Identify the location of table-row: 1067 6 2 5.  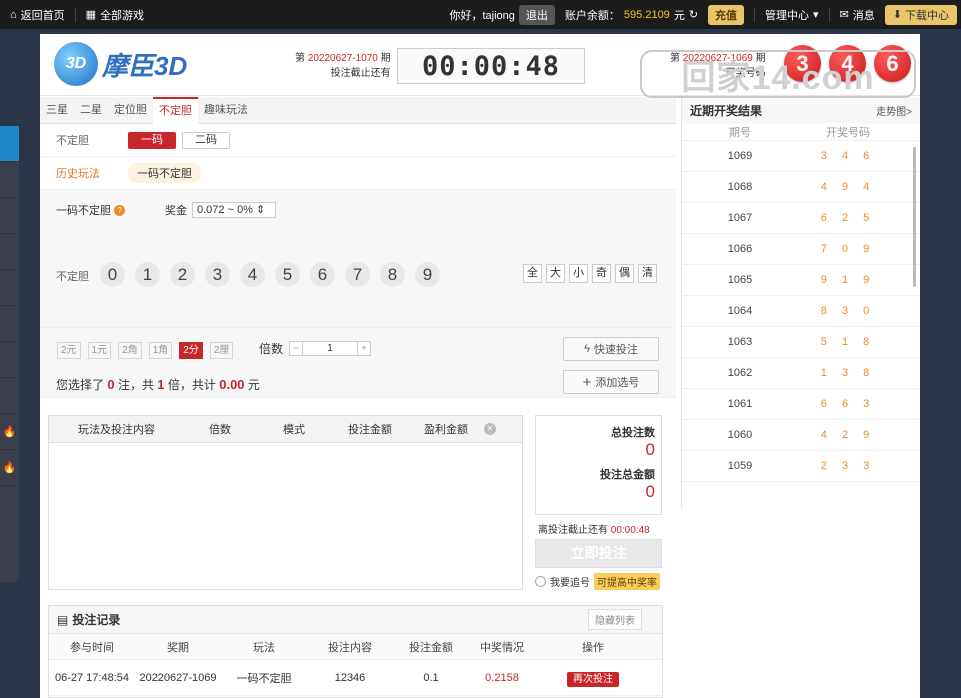
(801, 218).